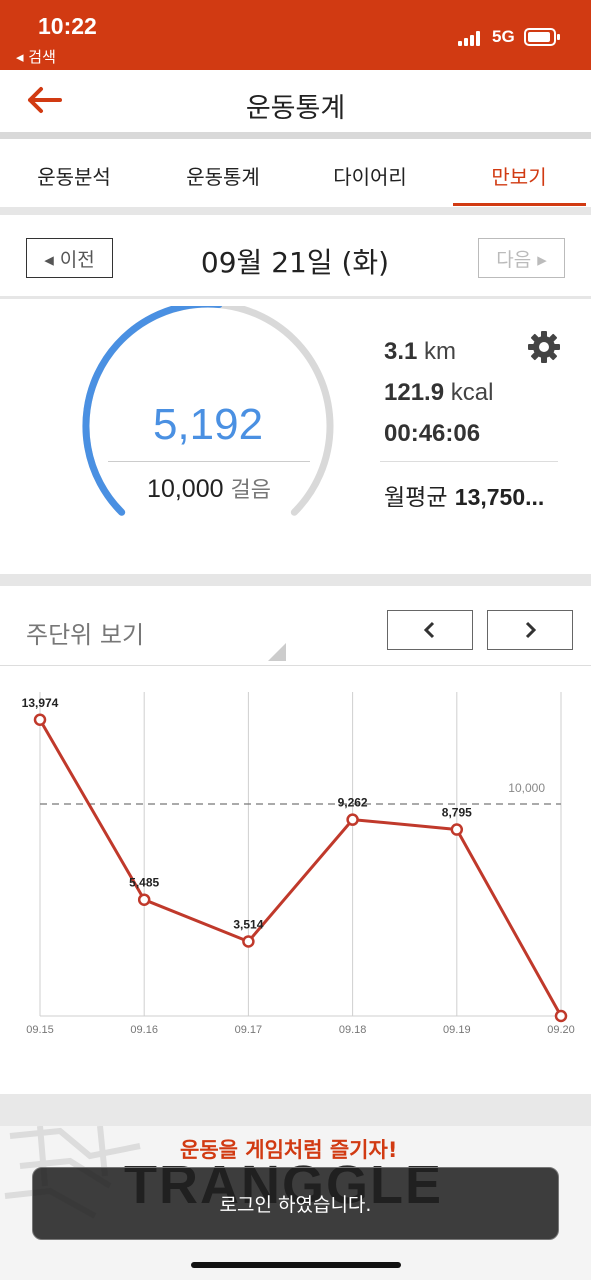 The height and width of the screenshot is (1280, 591). Describe the element at coordinates (561, 1030) in the screenshot. I see `x-tick-label: 09.20` at that location.